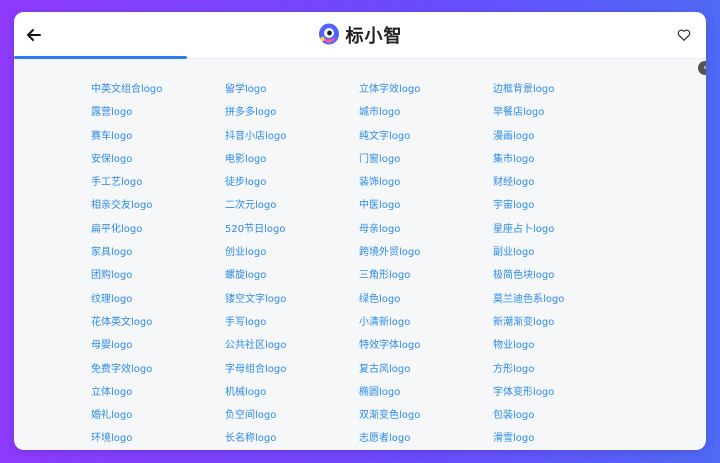  I want to click on category-link: 花体英文logo, so click(158, 322).